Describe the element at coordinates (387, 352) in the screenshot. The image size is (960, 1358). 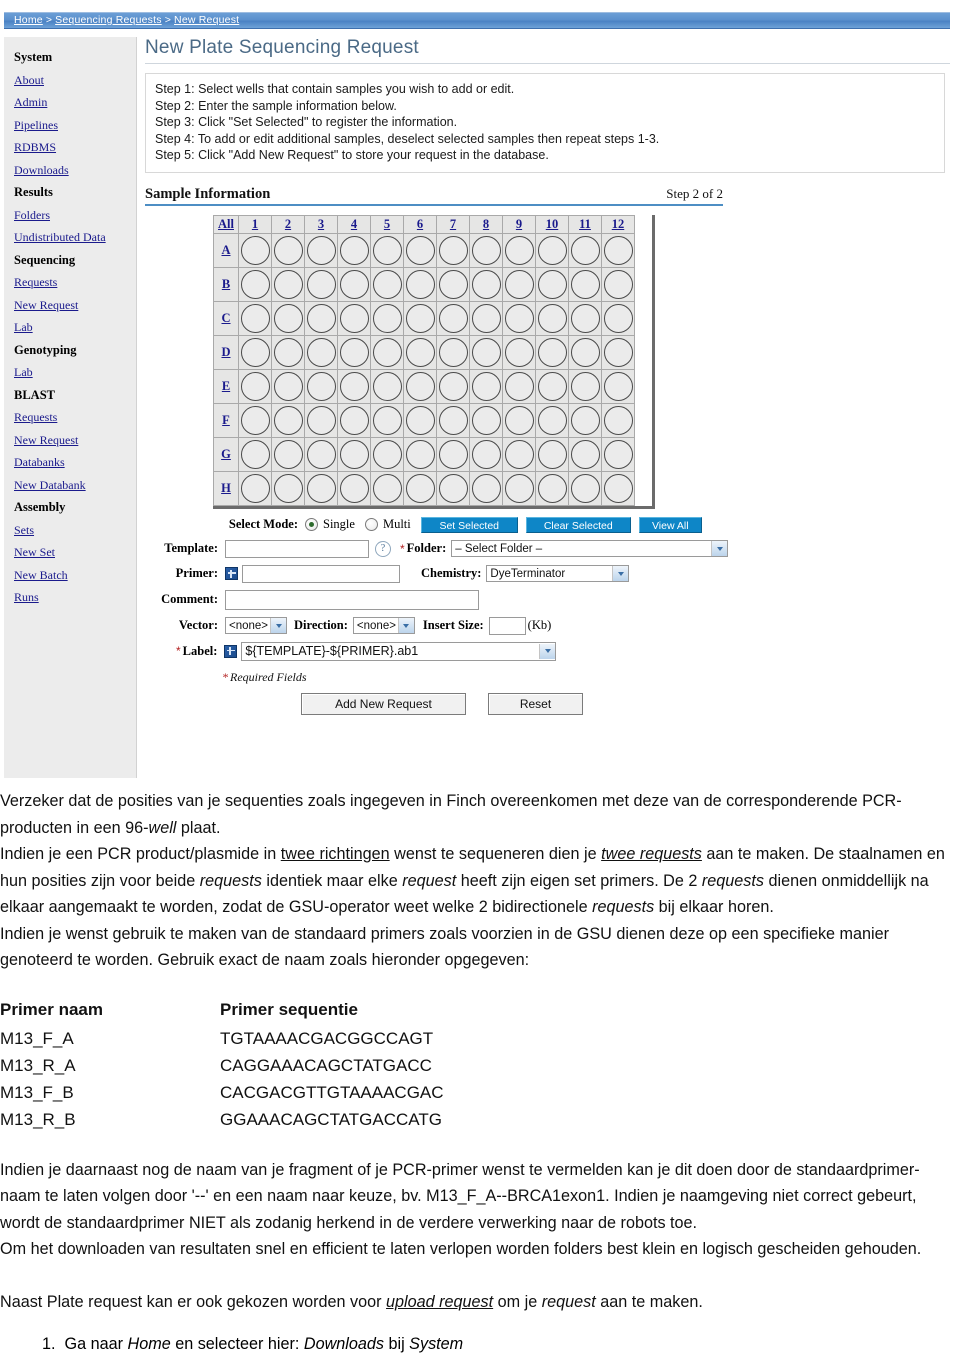
I see `plate-well-D5` at that location.